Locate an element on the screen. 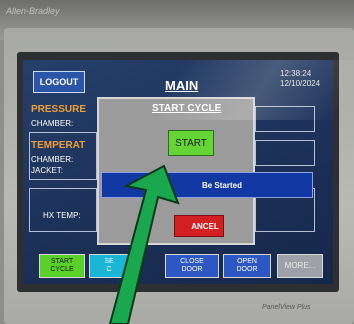 This screenshot has width=354, height=324. arrow-shape is located at coordinates (144, 244).